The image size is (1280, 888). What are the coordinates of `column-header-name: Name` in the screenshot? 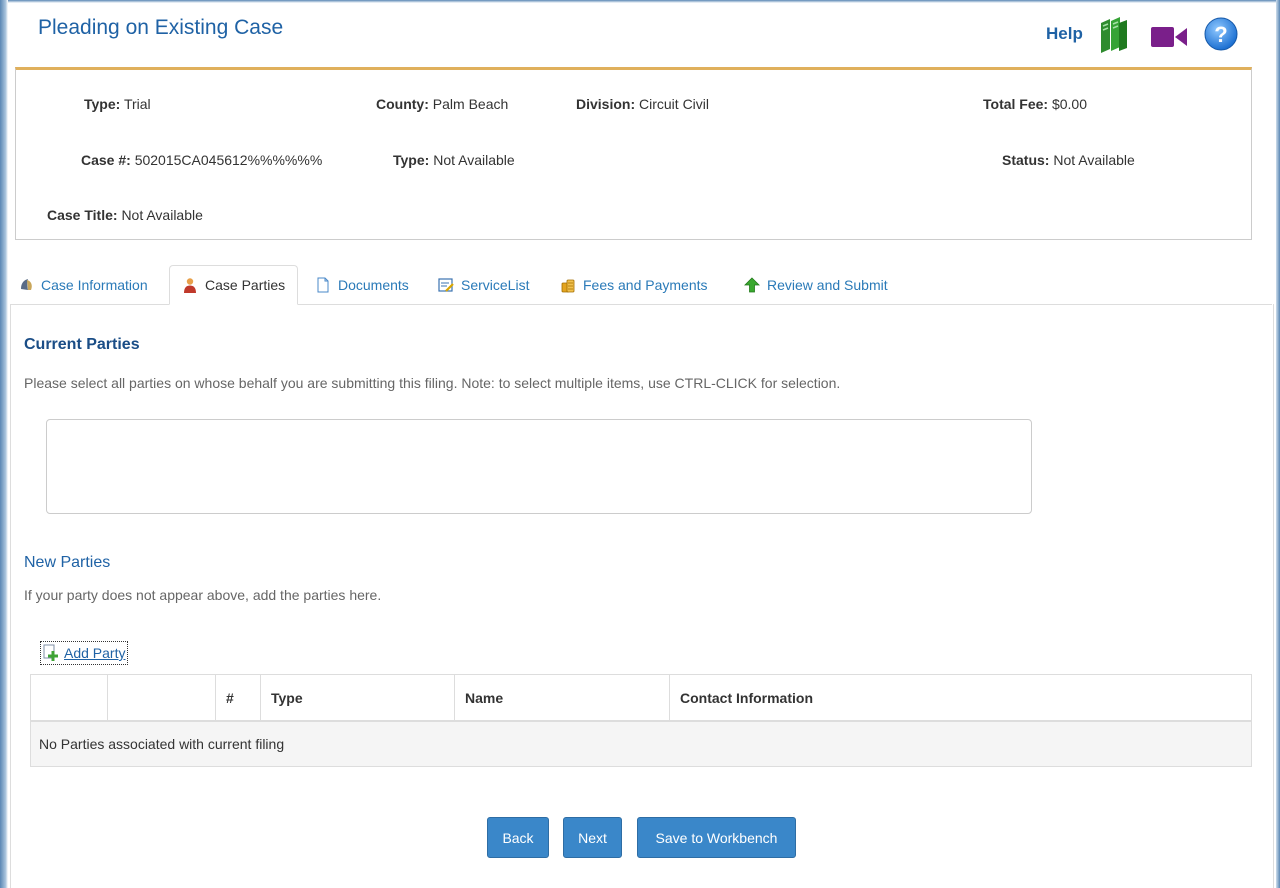 It's located at (562, 698).